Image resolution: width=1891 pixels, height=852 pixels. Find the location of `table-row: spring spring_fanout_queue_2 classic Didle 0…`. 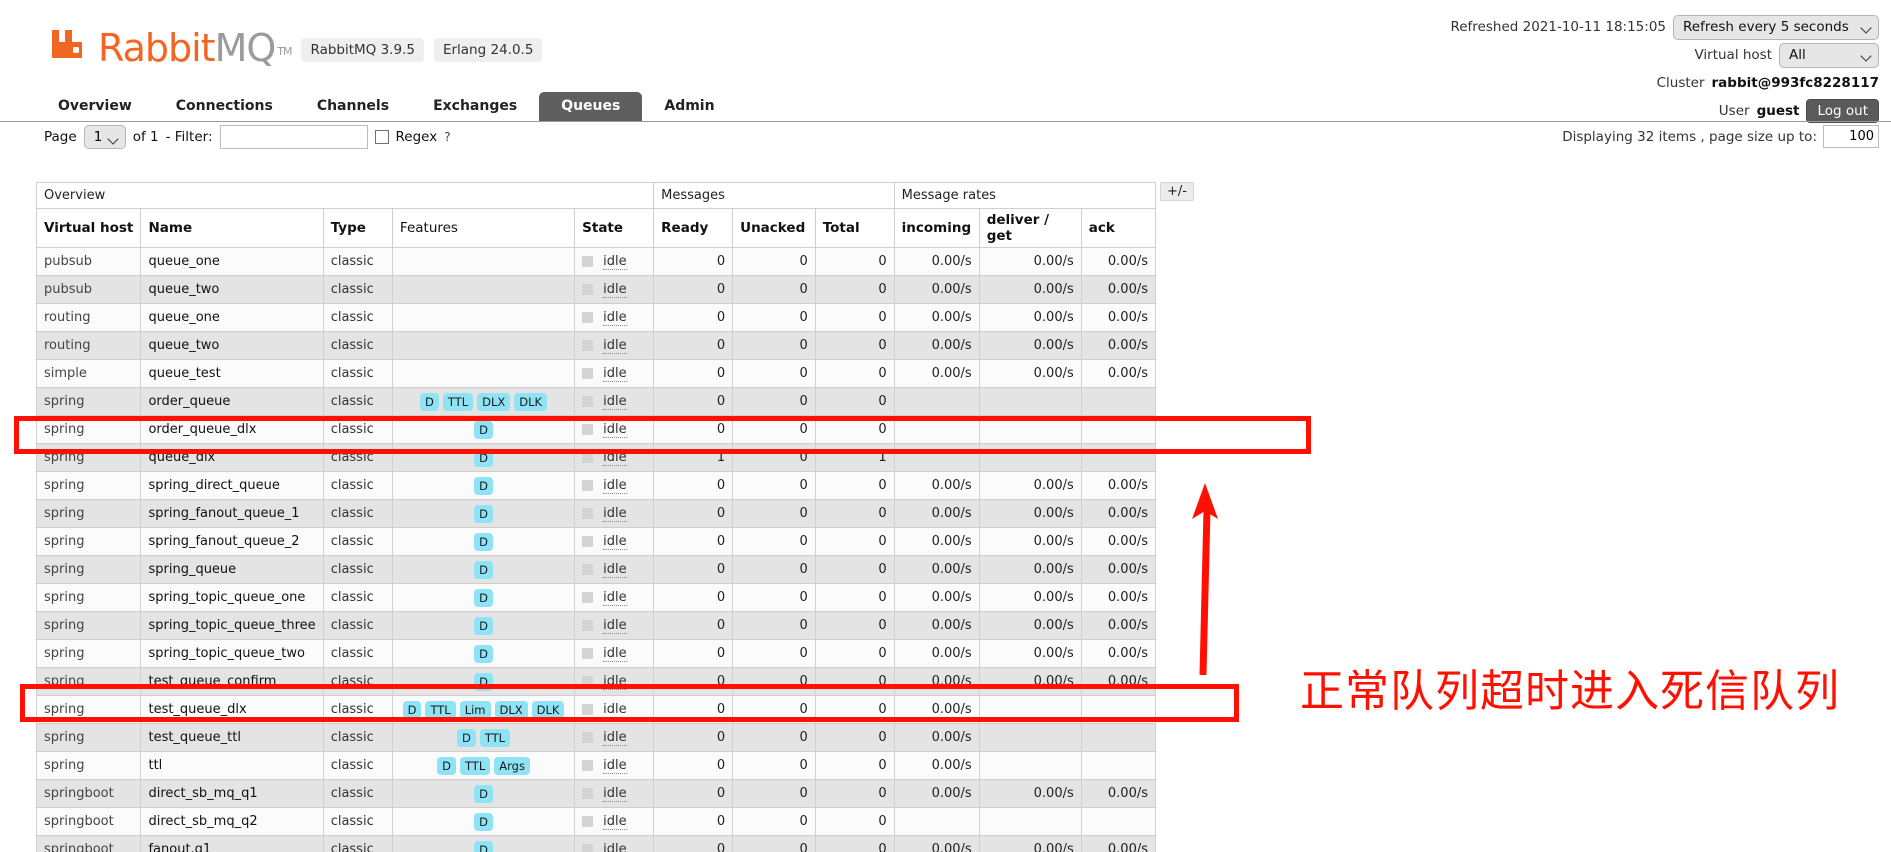

table-row: spring spring_fanout_queue_2 classic Didle 0… is located at coordinates (596, 541).